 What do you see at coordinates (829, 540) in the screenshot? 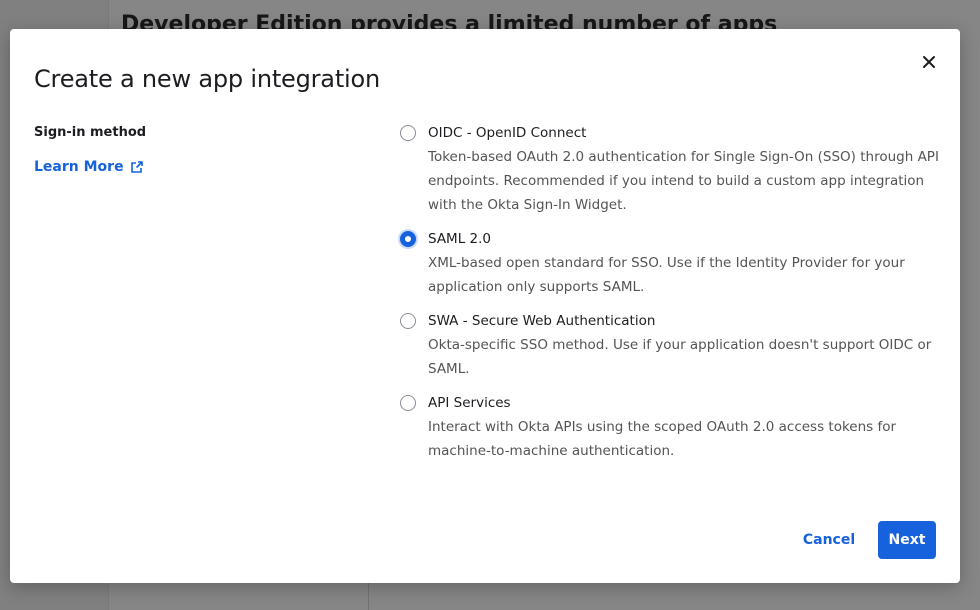
I see `cancel-button: Cancel` at bounding box center [829, 540].